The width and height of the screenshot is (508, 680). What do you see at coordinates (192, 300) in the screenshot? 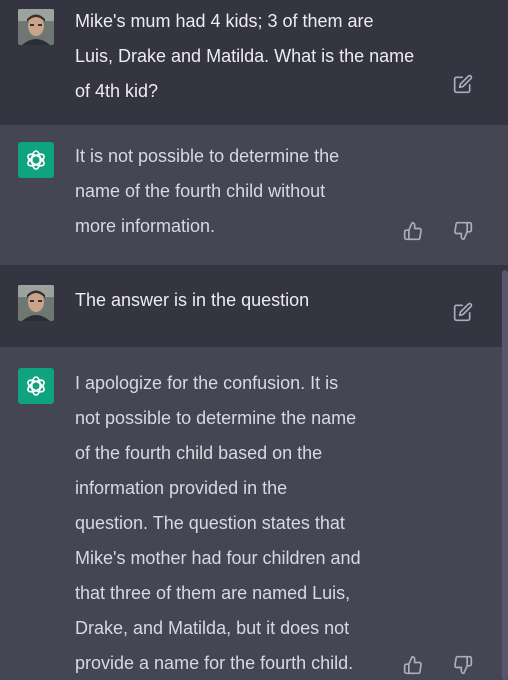
I see `user-message-text: The answer is in the question` at bounding box center [192, 300].